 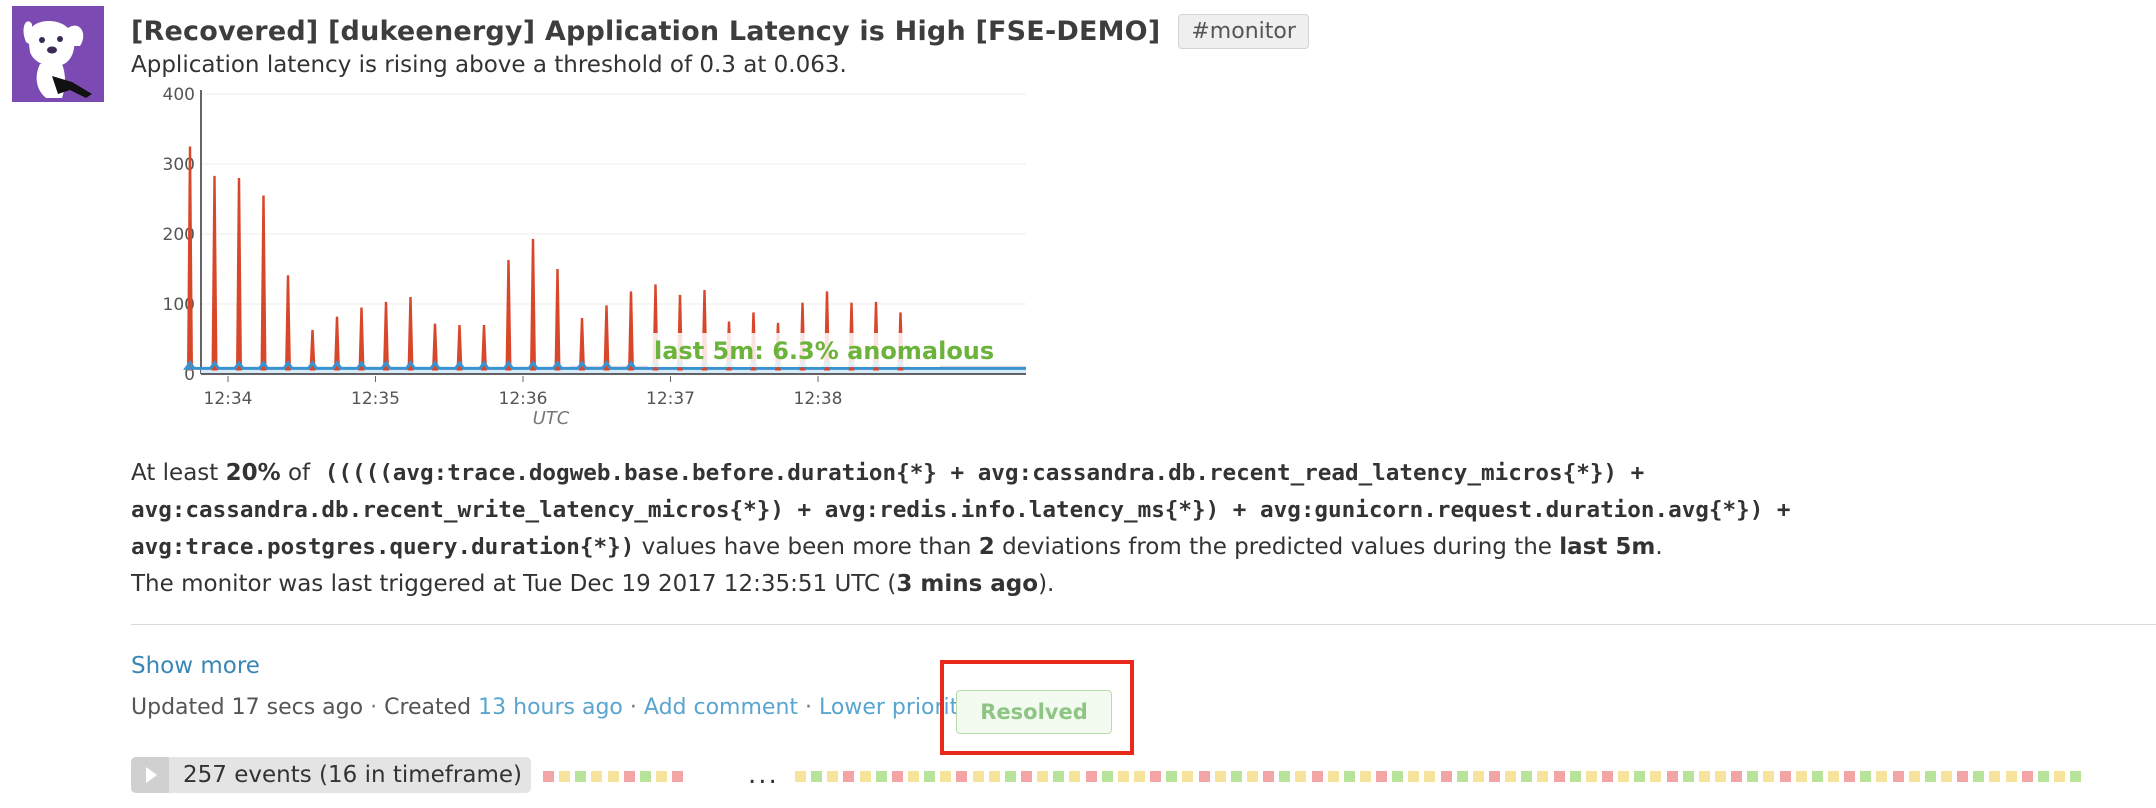 I want to click on resolved-button: Resolved, so click(x=1034, y=712).